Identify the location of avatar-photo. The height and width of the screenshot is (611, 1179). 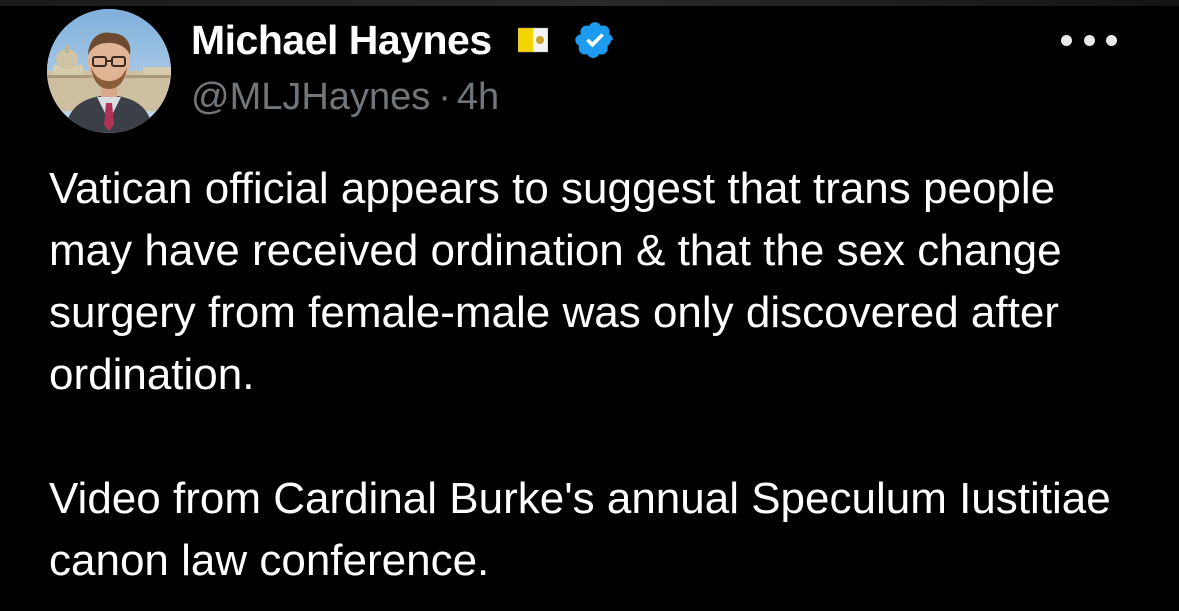
(109, 71).